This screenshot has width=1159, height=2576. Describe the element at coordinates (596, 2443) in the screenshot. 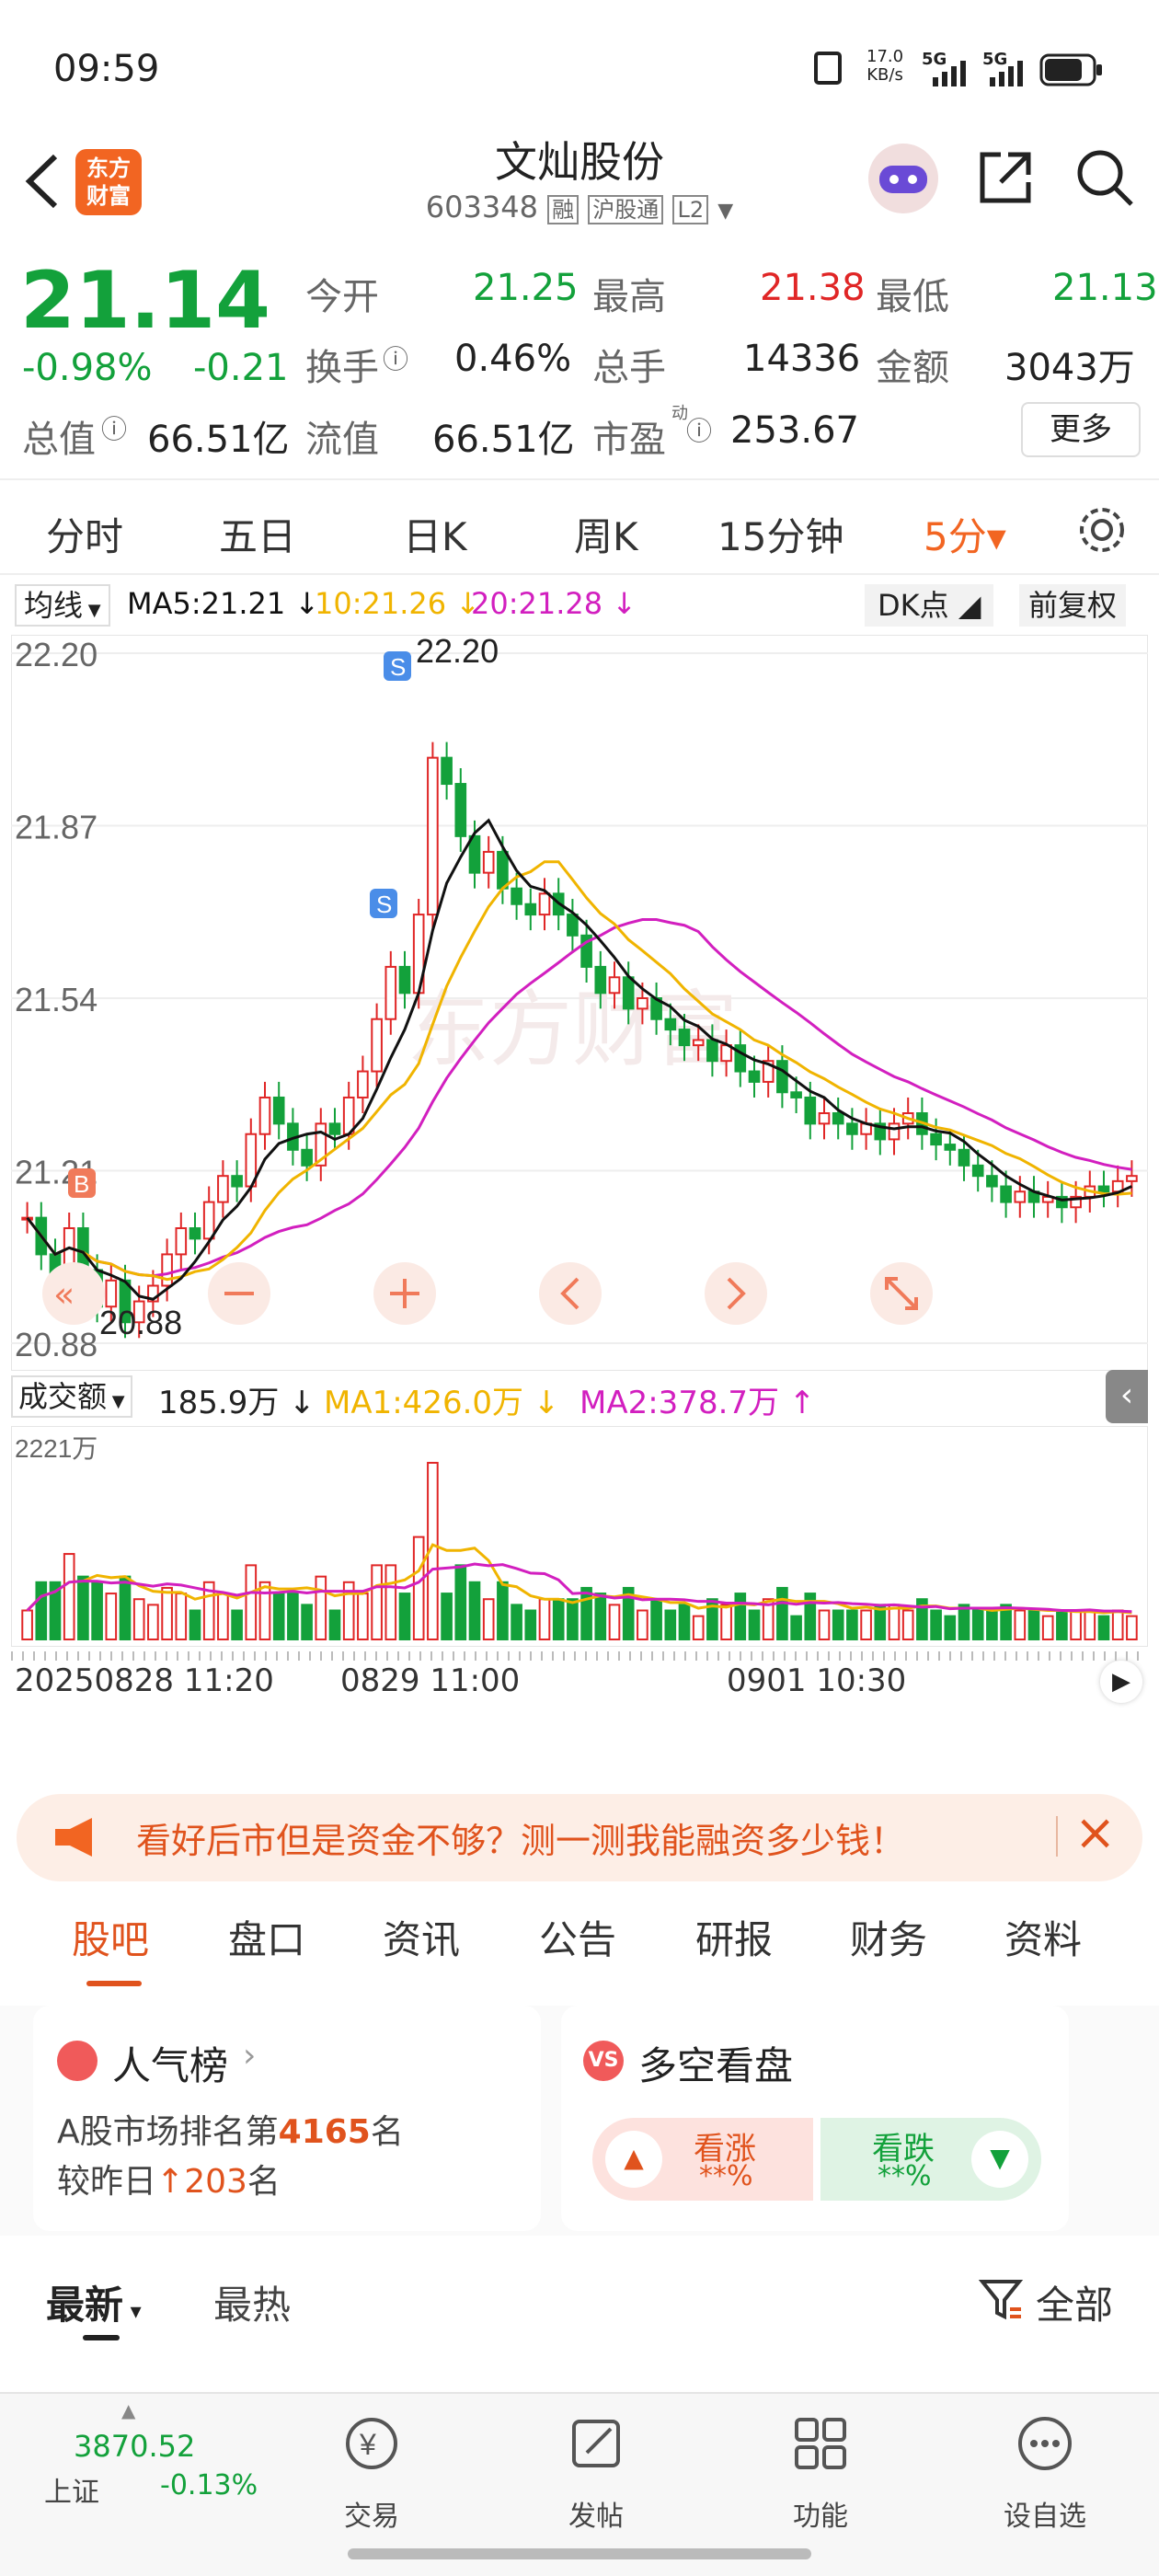

I see `edit-icon` at that location.